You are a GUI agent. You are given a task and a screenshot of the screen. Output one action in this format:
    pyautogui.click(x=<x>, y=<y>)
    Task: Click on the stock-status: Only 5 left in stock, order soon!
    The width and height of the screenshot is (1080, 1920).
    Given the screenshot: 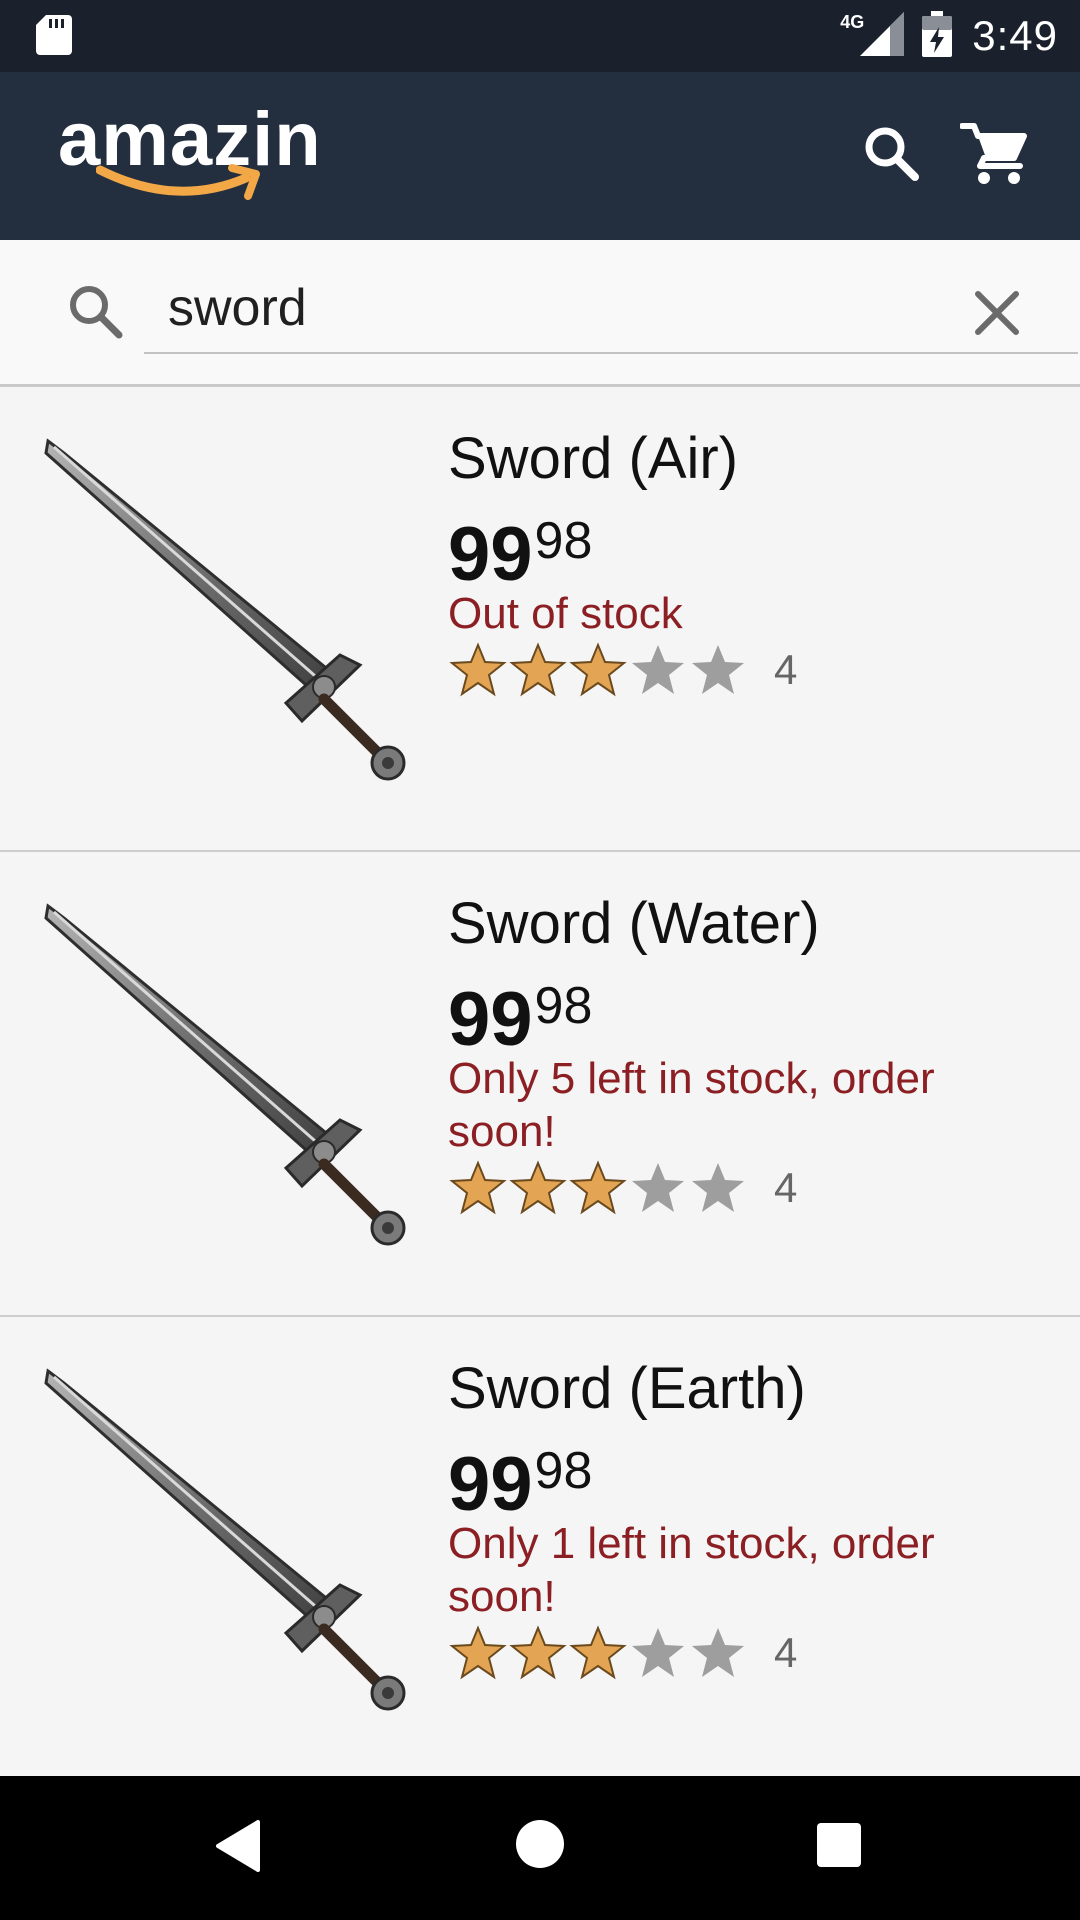 What is the action you would take?
    pyautogui.click(x=691, y=1105)
    